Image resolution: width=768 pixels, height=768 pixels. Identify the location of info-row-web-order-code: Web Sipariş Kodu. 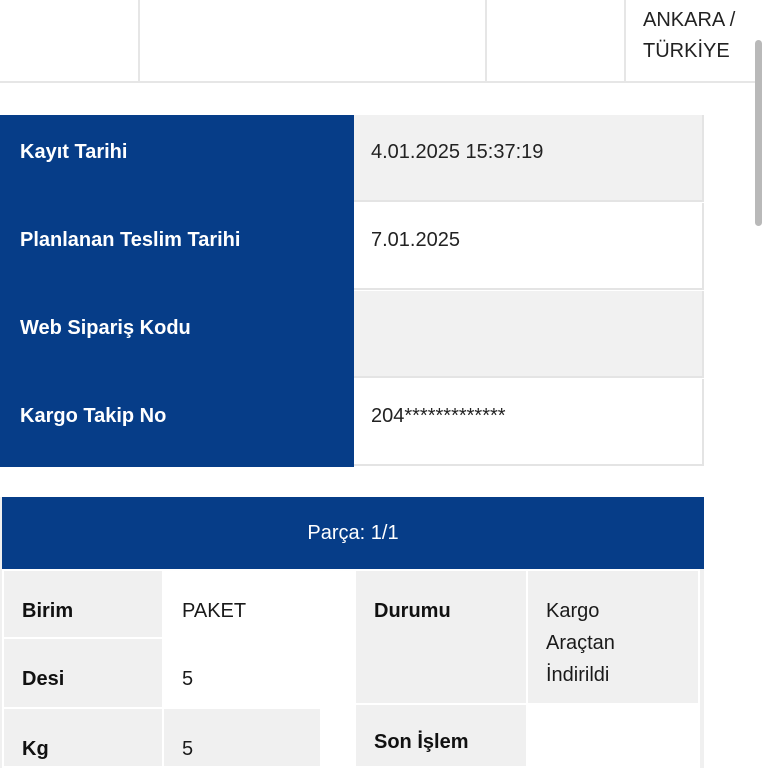
(352, 335).